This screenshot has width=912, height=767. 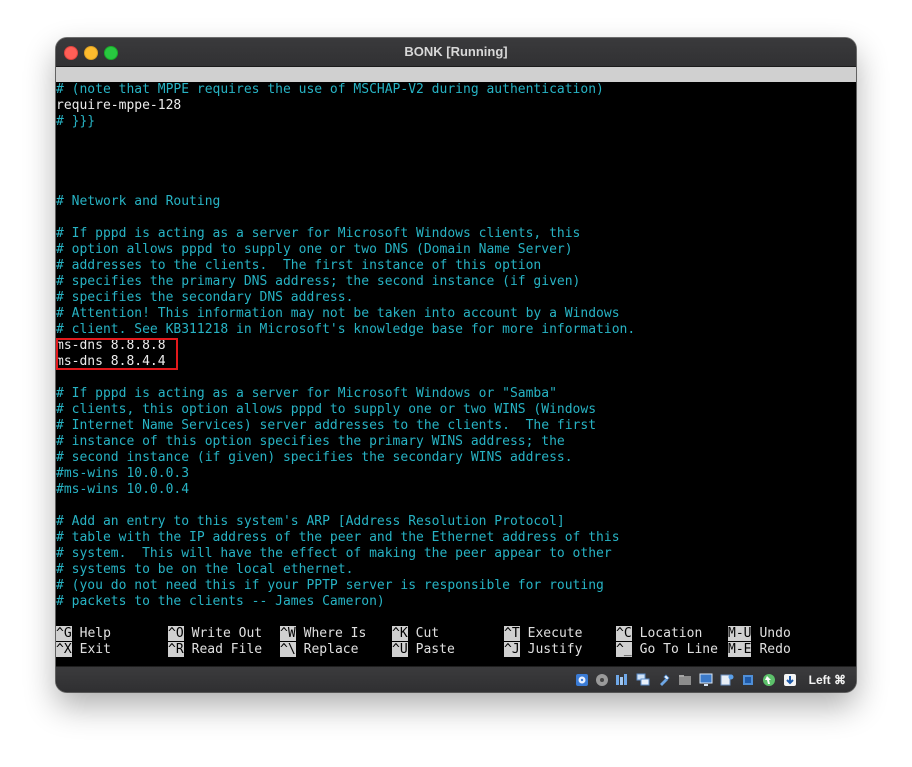 What do you see at coordinates (671, 633) in the screenshot?
I see `shortcut-label: Location` at bounding box center [671, 633].